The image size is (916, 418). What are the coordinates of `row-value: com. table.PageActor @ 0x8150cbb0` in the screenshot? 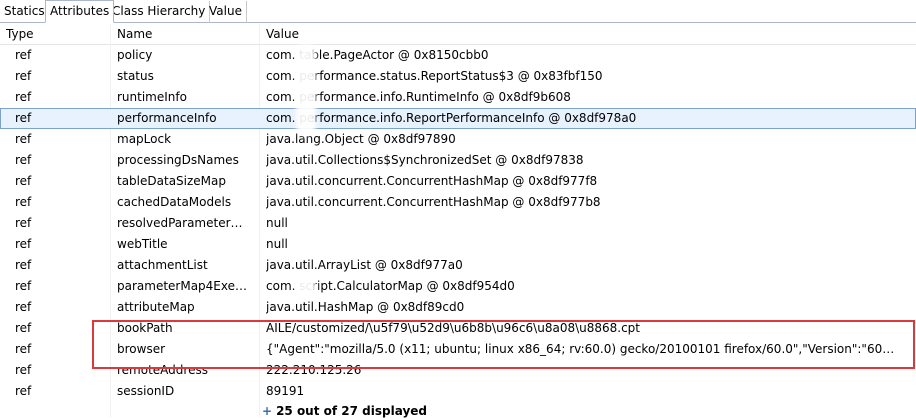 It's located at (377, 55).